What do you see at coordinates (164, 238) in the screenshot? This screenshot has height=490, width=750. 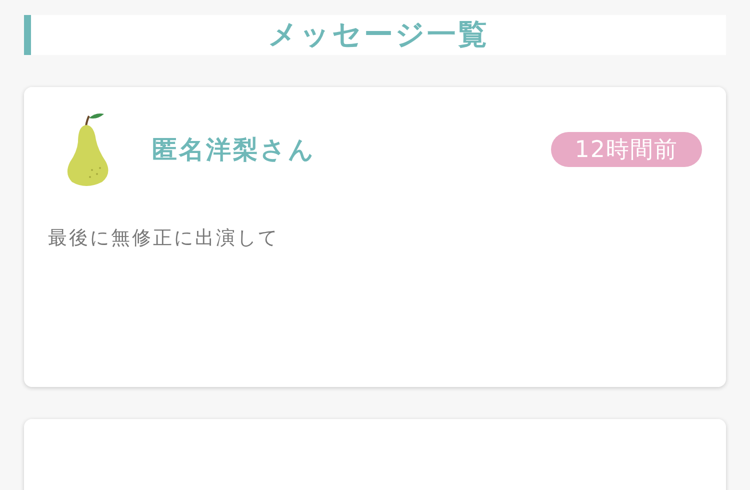 I see `message-text: 最後に無修正に出演して` at bounding box center [164, 238].